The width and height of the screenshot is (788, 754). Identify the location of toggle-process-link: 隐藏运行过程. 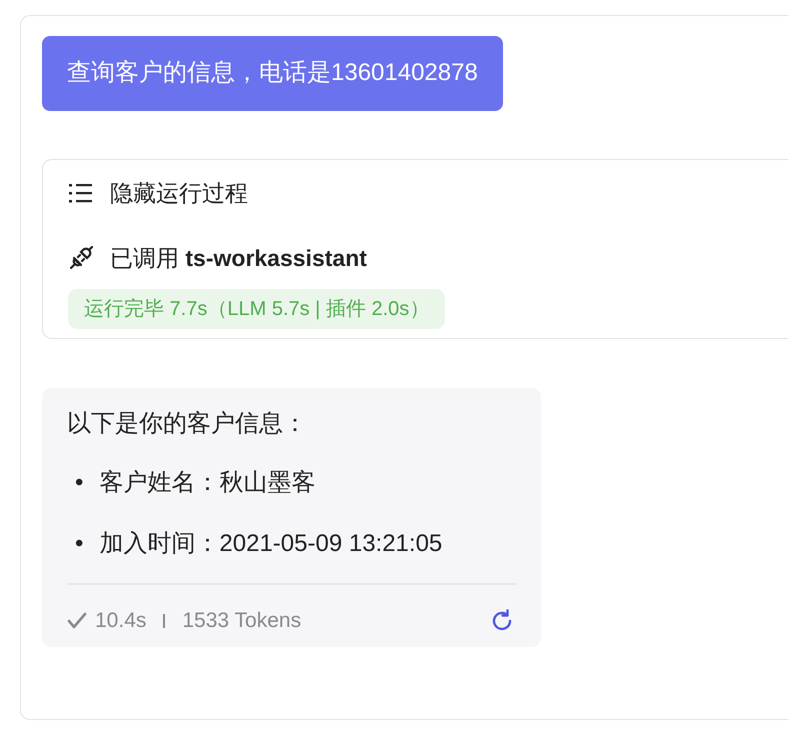
(179, 193).